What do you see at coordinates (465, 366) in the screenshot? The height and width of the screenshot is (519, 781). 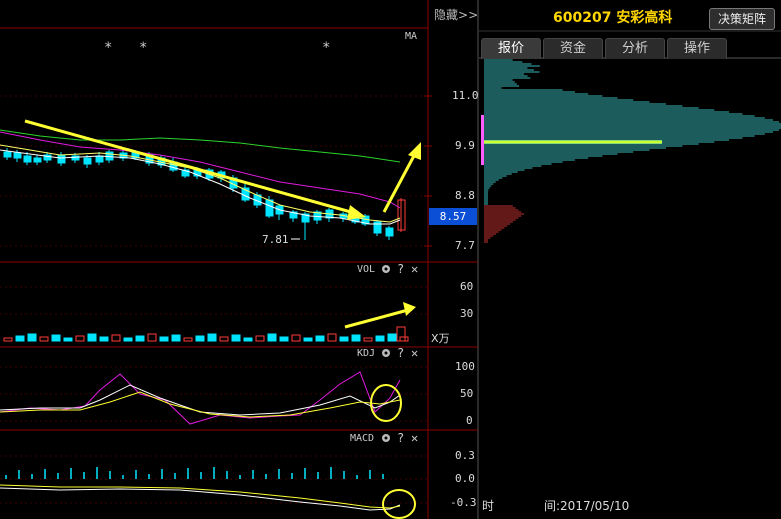 I see `kdj-tick-100: 100` at bounding box center [465, 366].